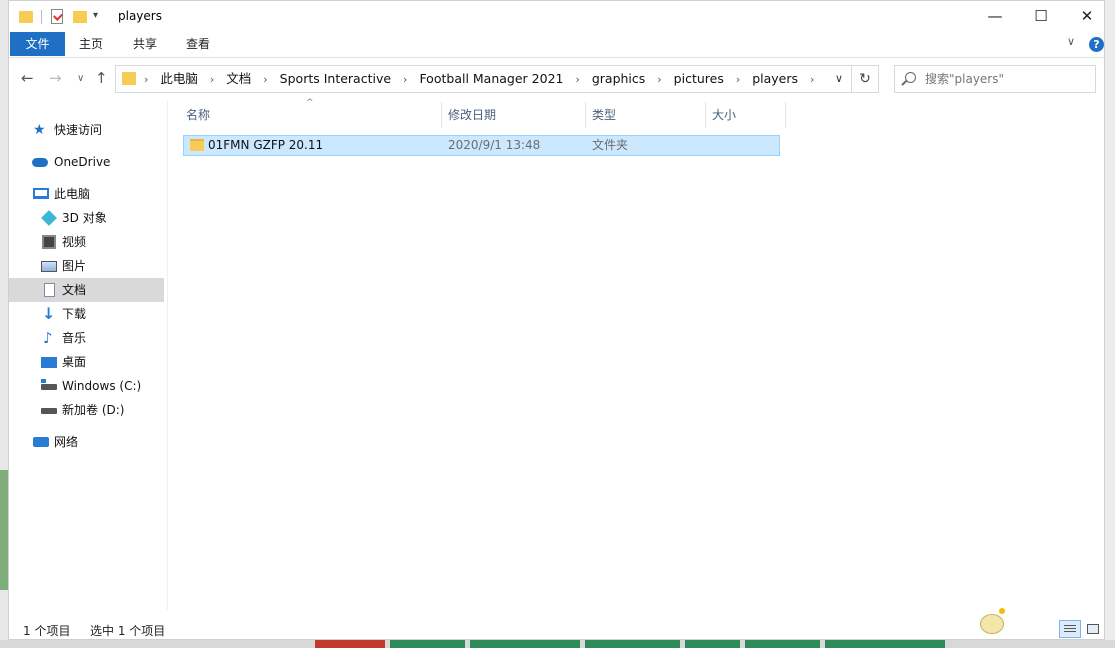 This screenshot has height=648, width=1115. I want to click on large-icons-view-icon, so click(1093, 629).